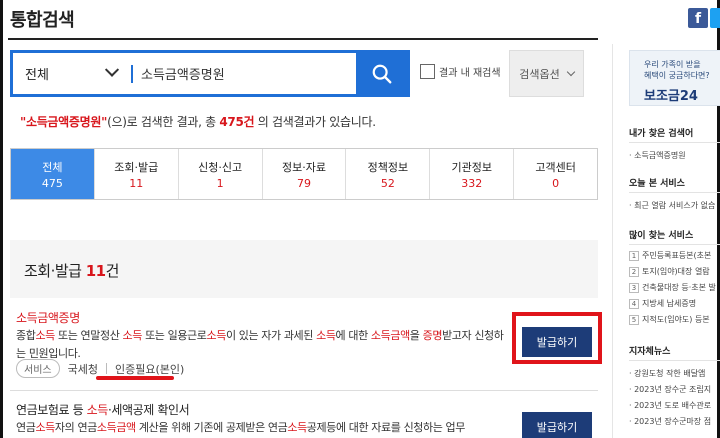 This screenshot has width=720, height=438. I want to click on tab-count: 332, so click(472, 183).